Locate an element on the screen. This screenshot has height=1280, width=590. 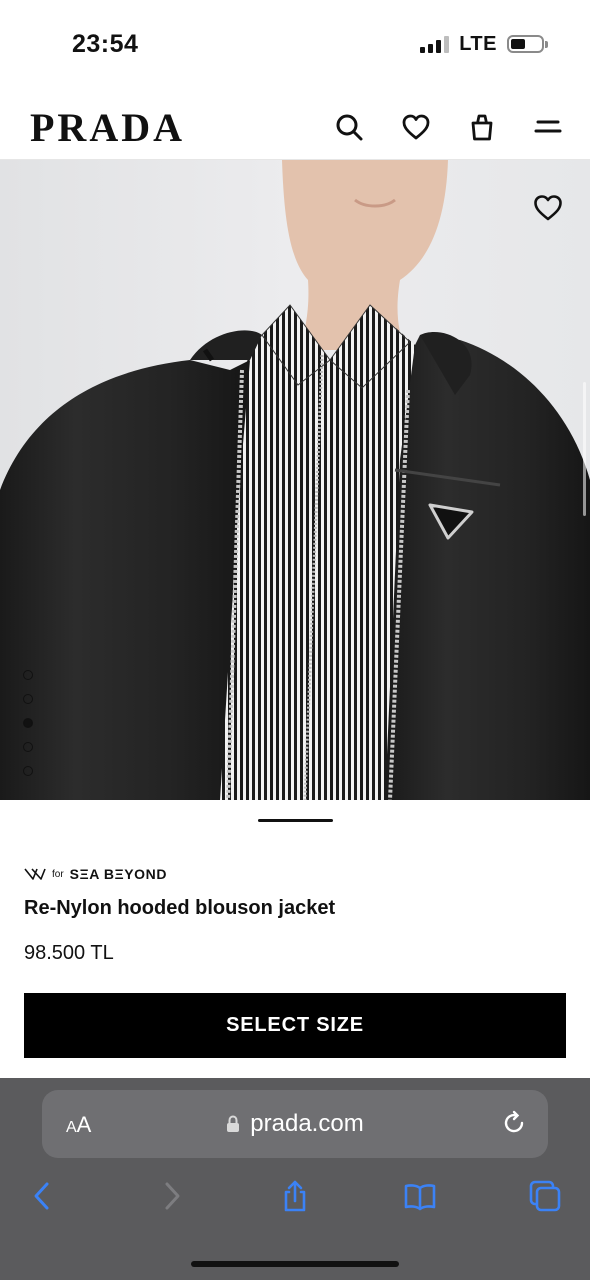
shopping-bag-icon is located at coordinates (482, 127).